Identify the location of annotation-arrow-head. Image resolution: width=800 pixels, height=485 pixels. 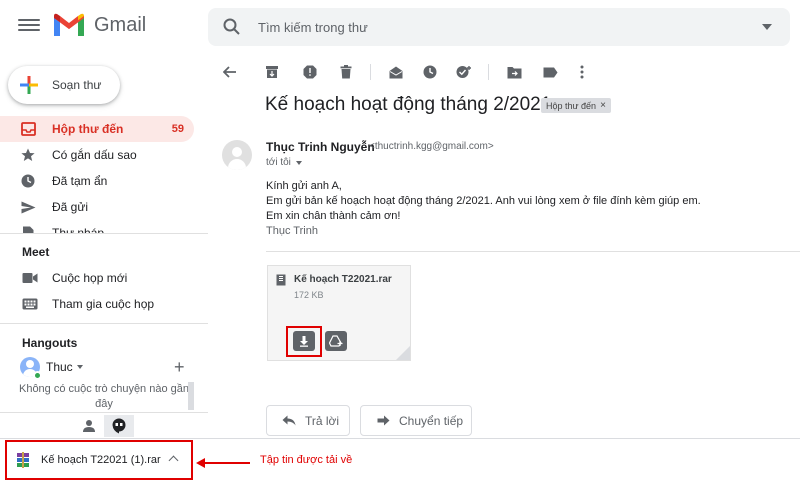
(200, 463).